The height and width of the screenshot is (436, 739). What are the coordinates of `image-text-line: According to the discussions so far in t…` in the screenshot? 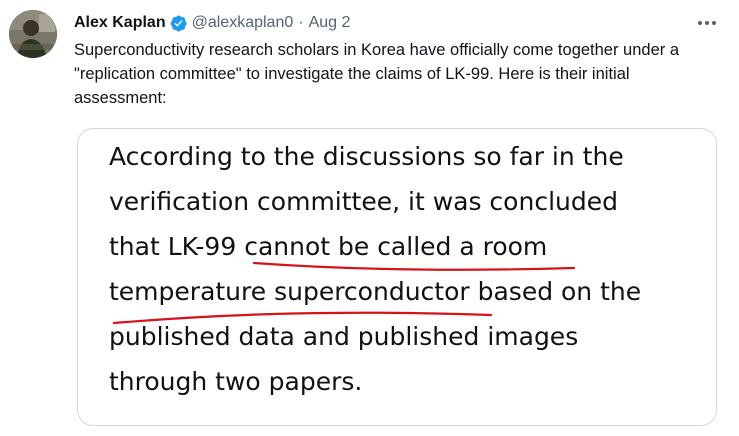 It's located at (366, 156).